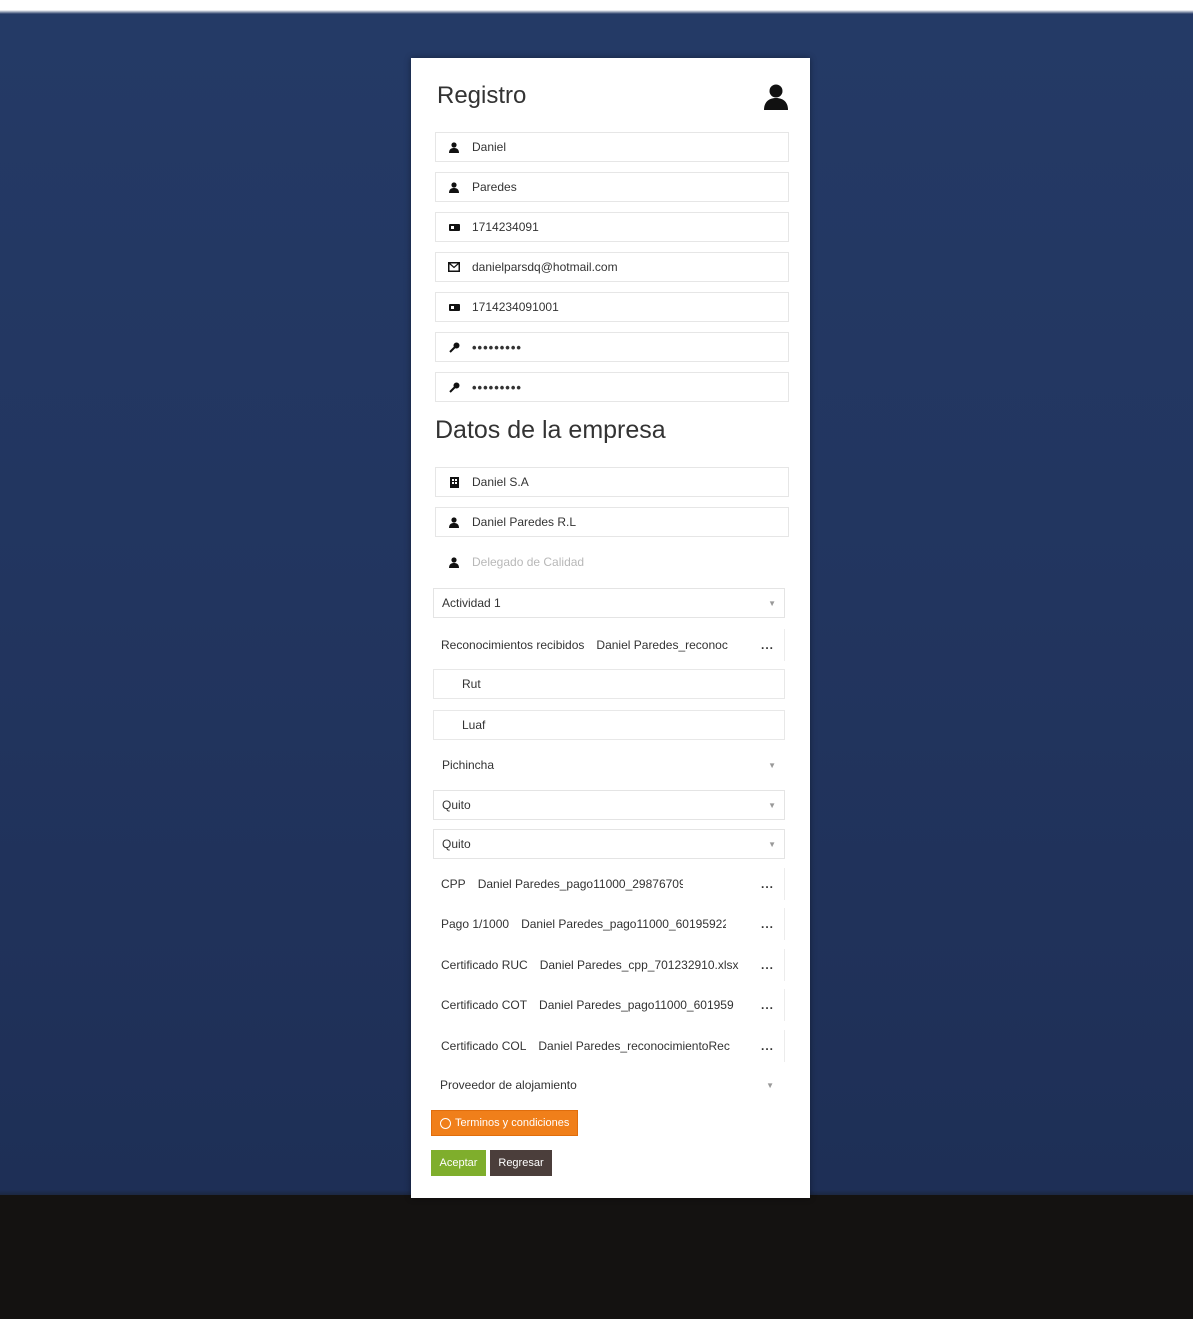 The height and width of the screenshot is (1319, 1193). I want to click on parish-select-value: Quito, so click(456, 844).